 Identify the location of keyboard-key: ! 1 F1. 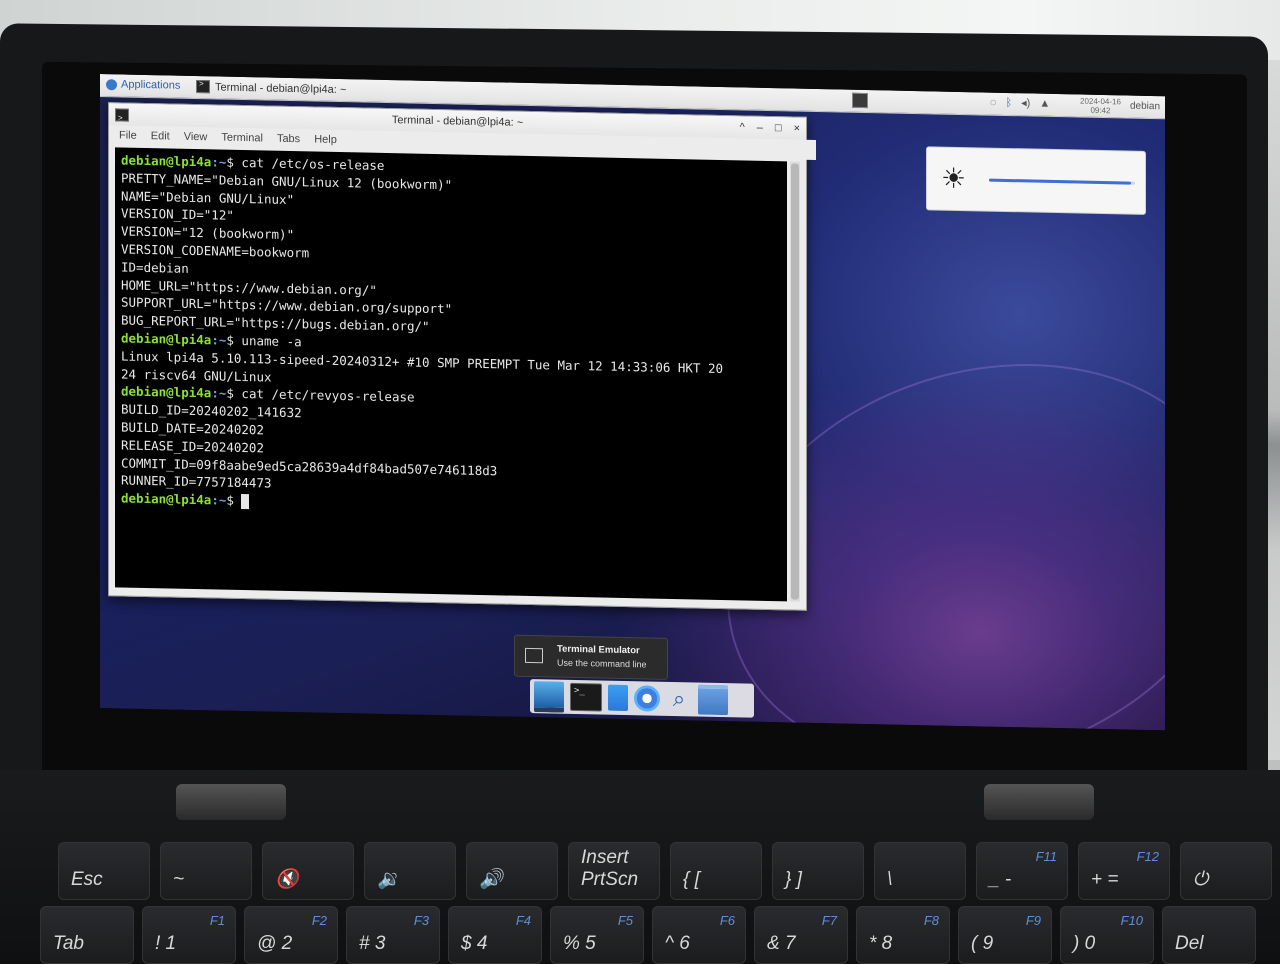
(189, 935).